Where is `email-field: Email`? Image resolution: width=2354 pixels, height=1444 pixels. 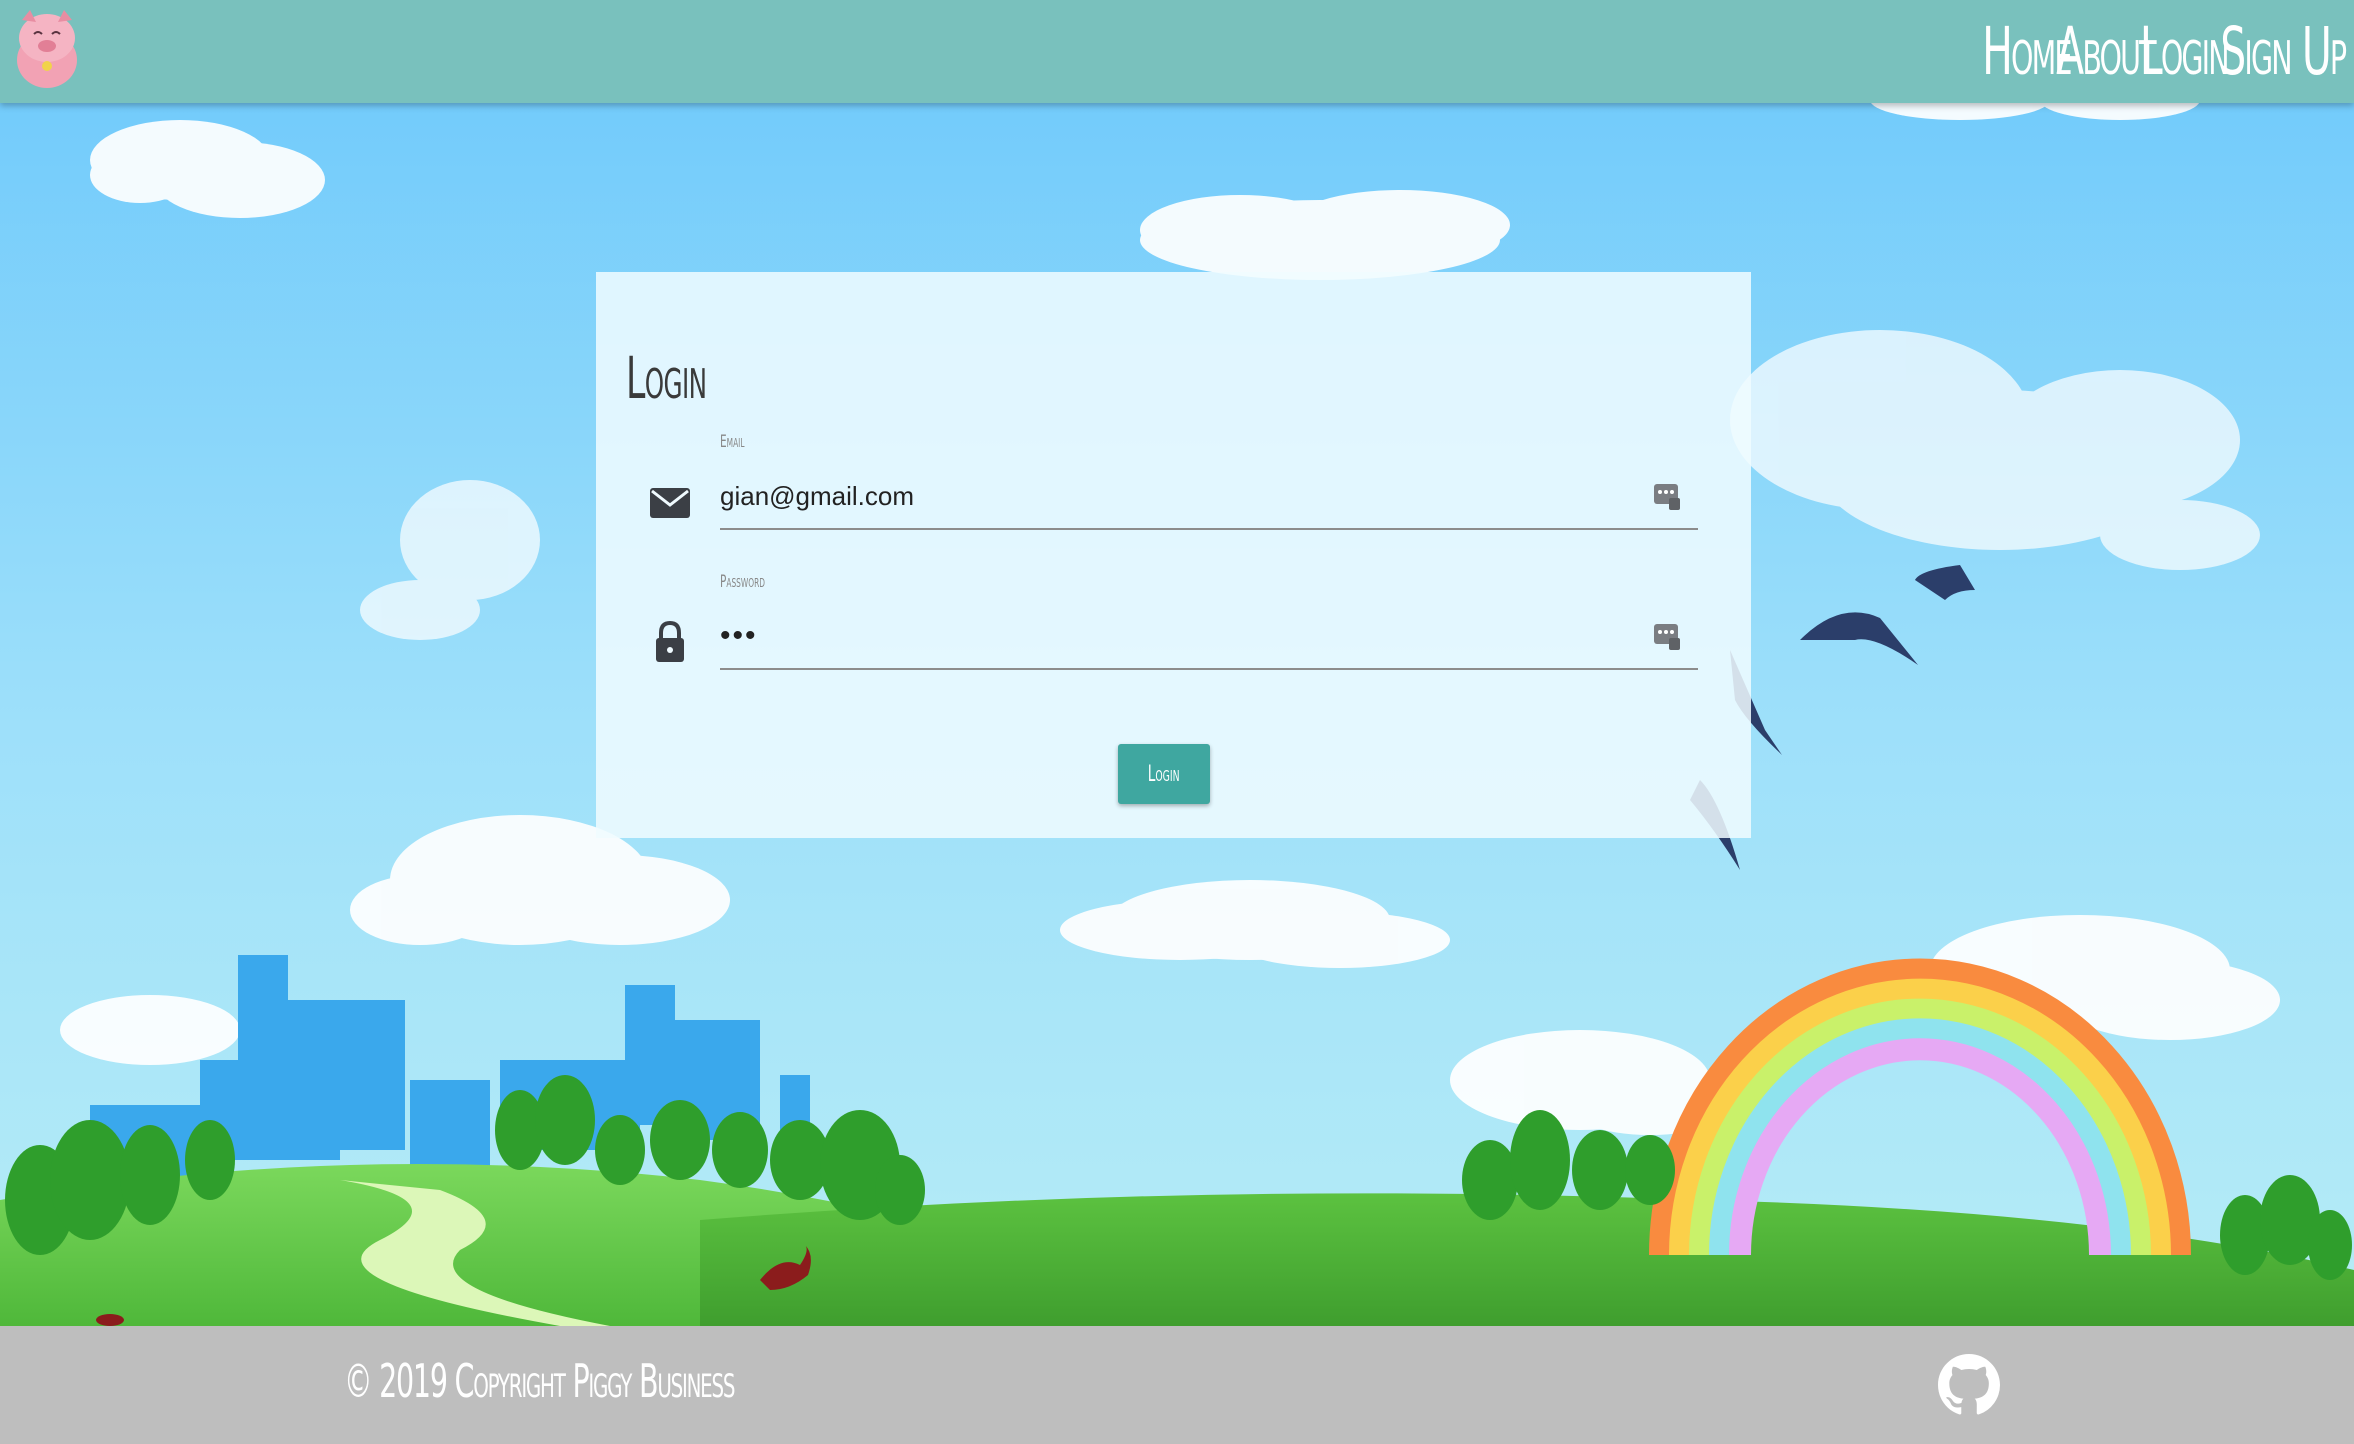
email-field: Email is located at coordinates (1173, 487).